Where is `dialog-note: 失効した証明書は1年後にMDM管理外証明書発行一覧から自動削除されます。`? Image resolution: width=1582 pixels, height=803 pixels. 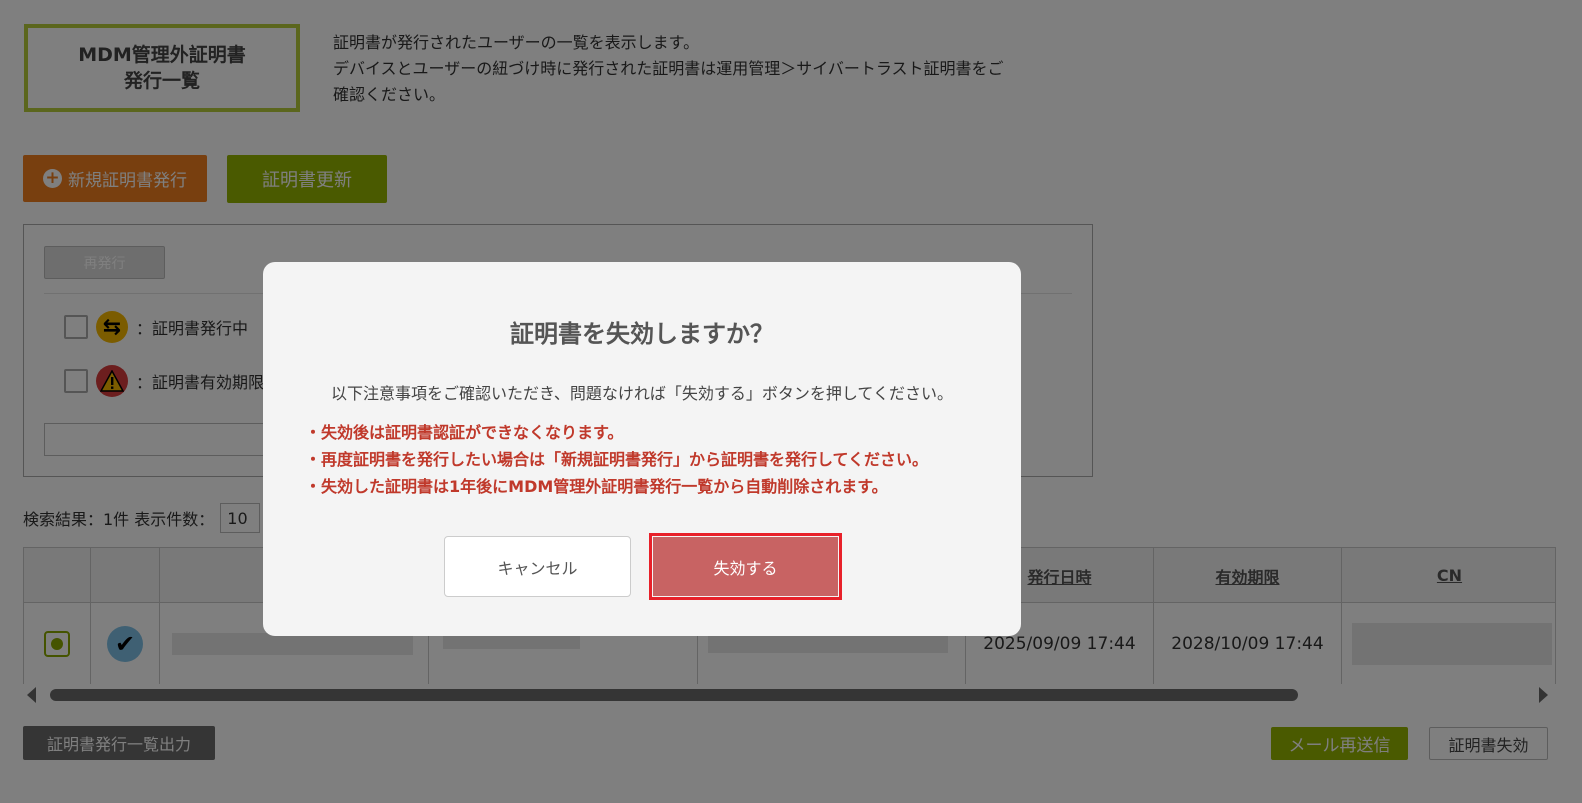
dialog-note: 失効した証明書は1年後にMDM管理外証明書発行一覧から自動削除されます。 is located at coordinates (616, 486).